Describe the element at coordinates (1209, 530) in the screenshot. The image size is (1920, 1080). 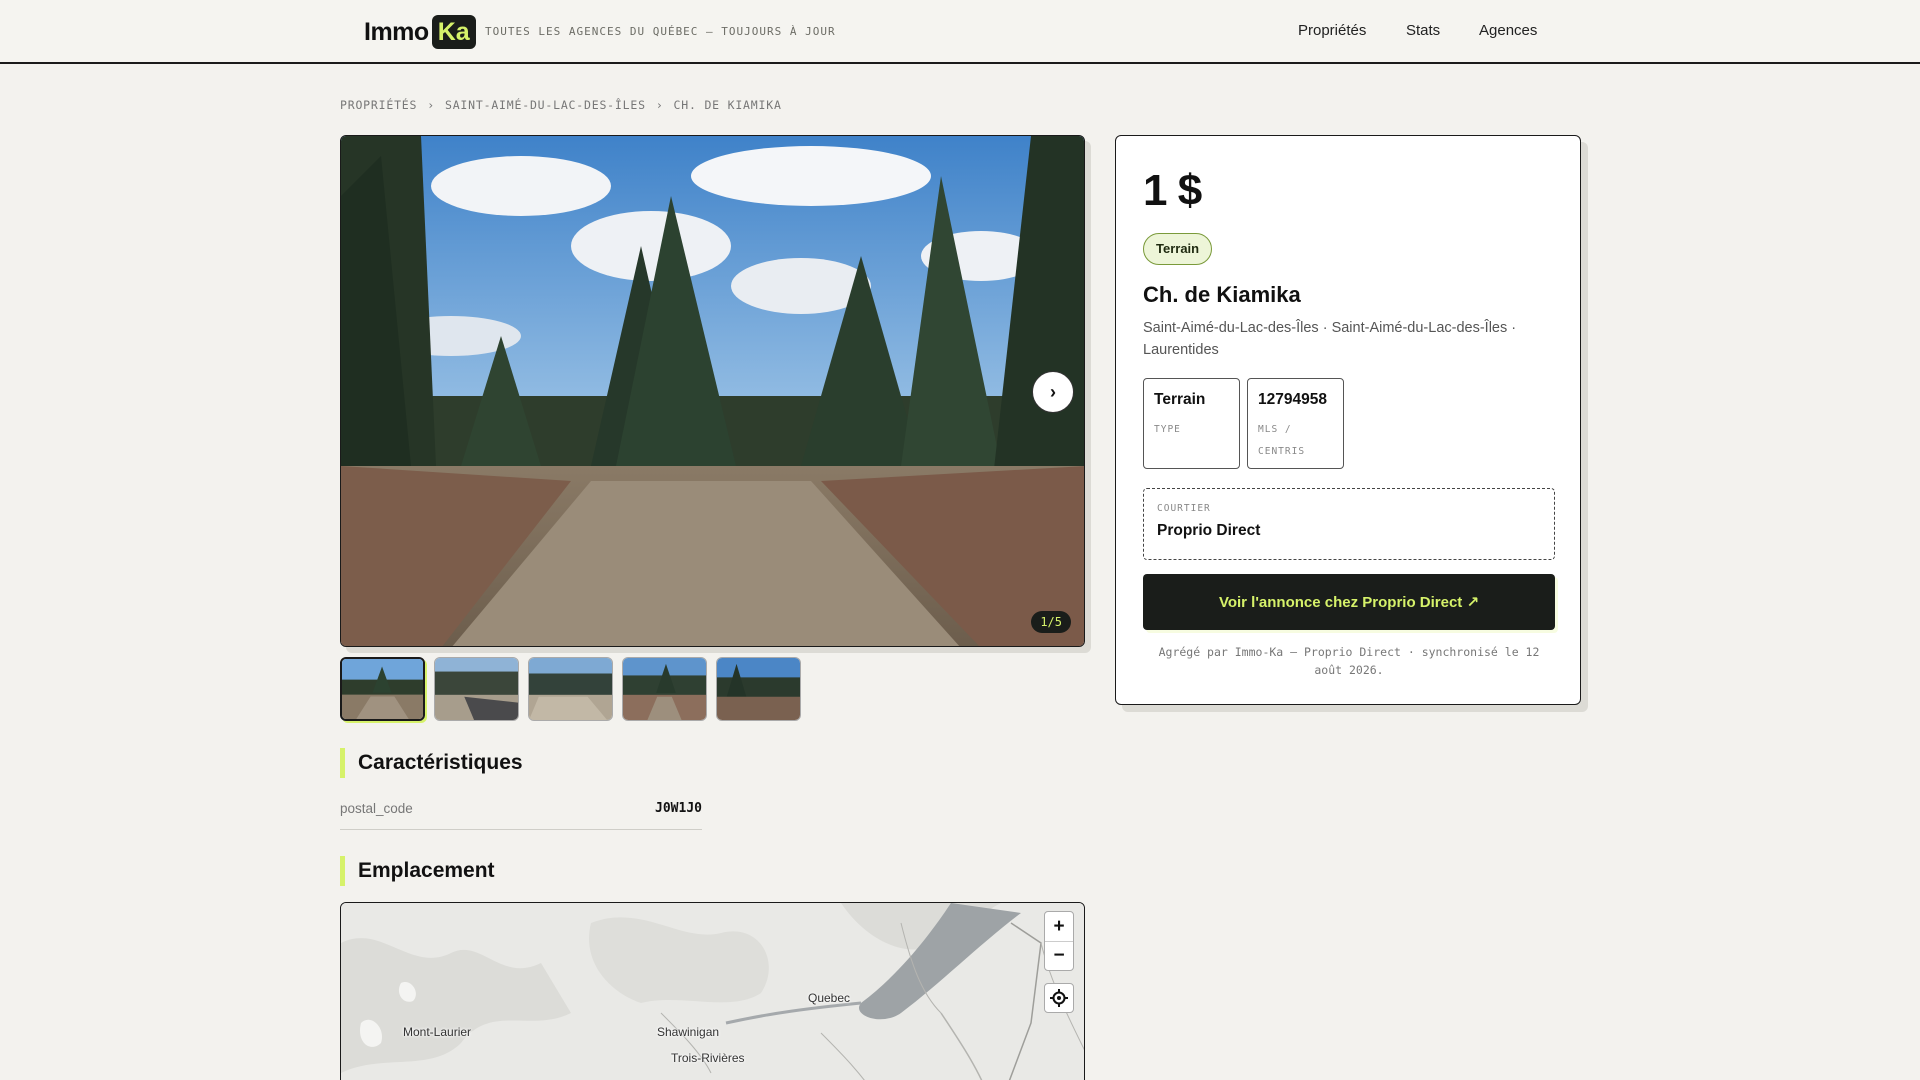
I see `broker-name: Proprio Direct` at that location.